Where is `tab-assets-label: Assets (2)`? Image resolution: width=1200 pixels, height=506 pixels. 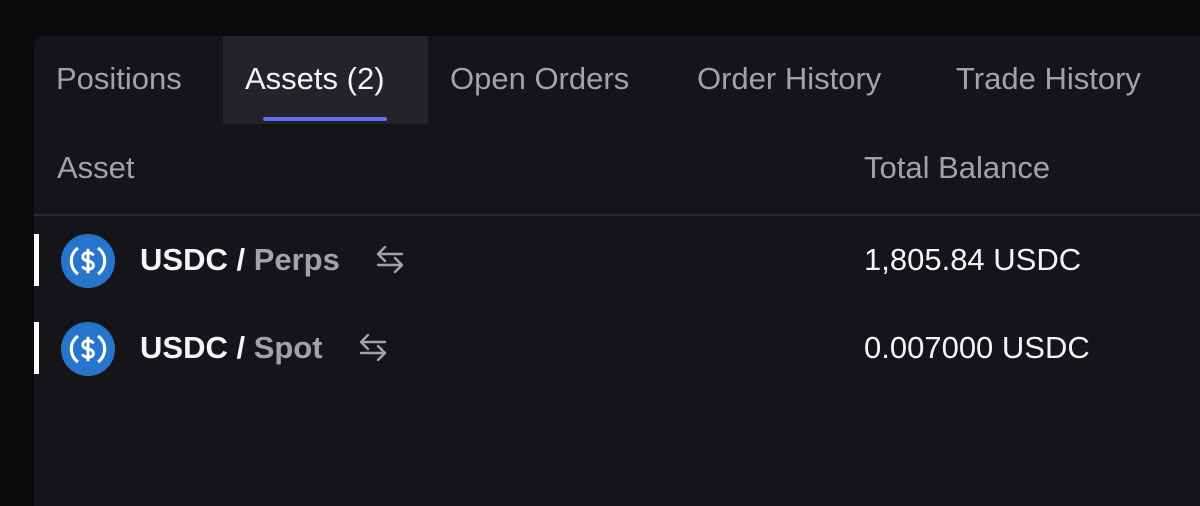
tab-assets-label: Assets (2) is located at coordinates (315, 78).